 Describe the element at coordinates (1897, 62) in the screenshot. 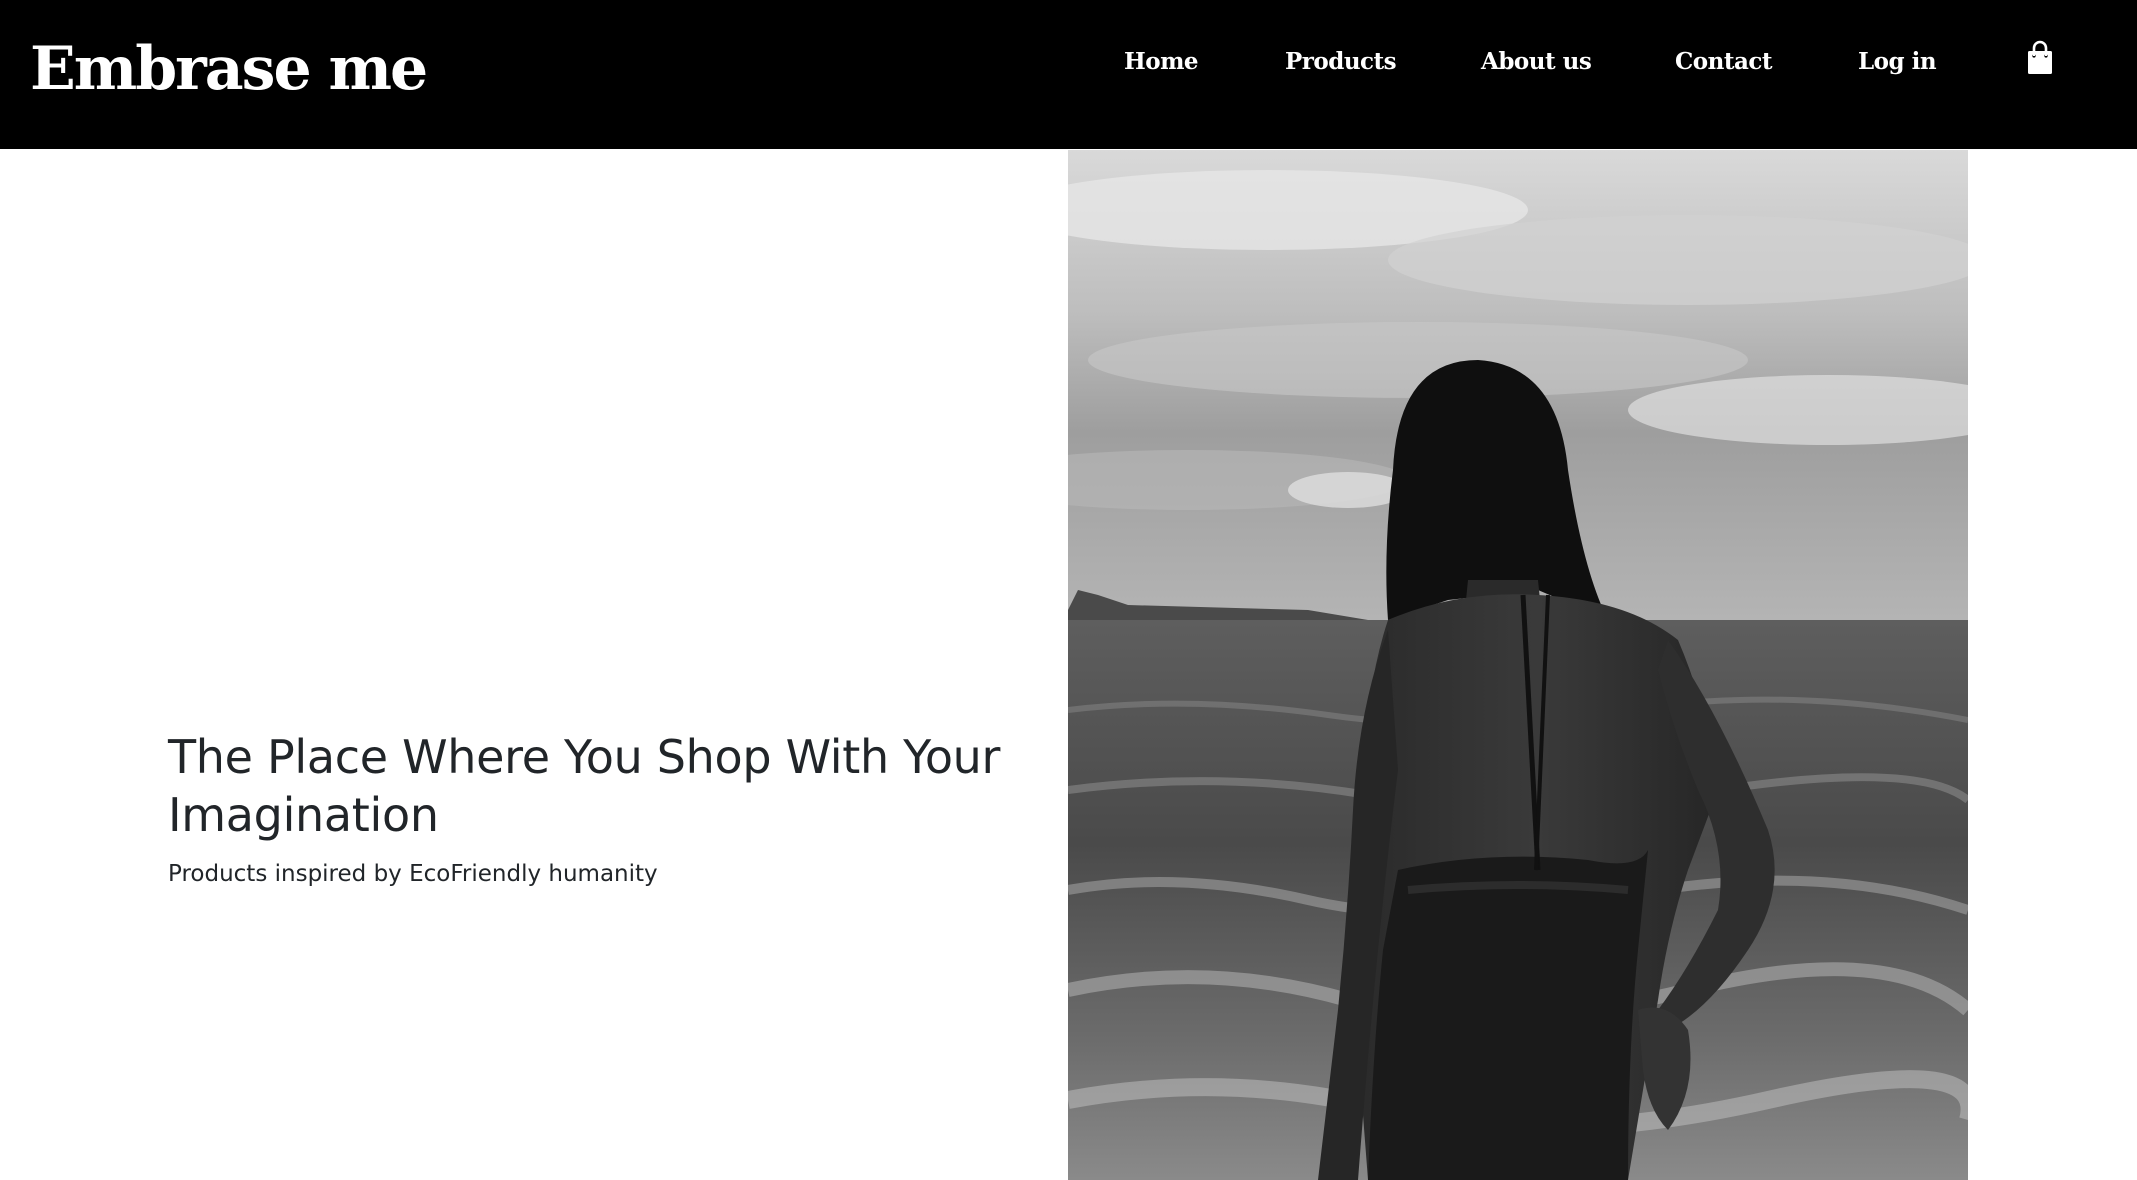

I see `nav-link-log-in: Log in` at that location.